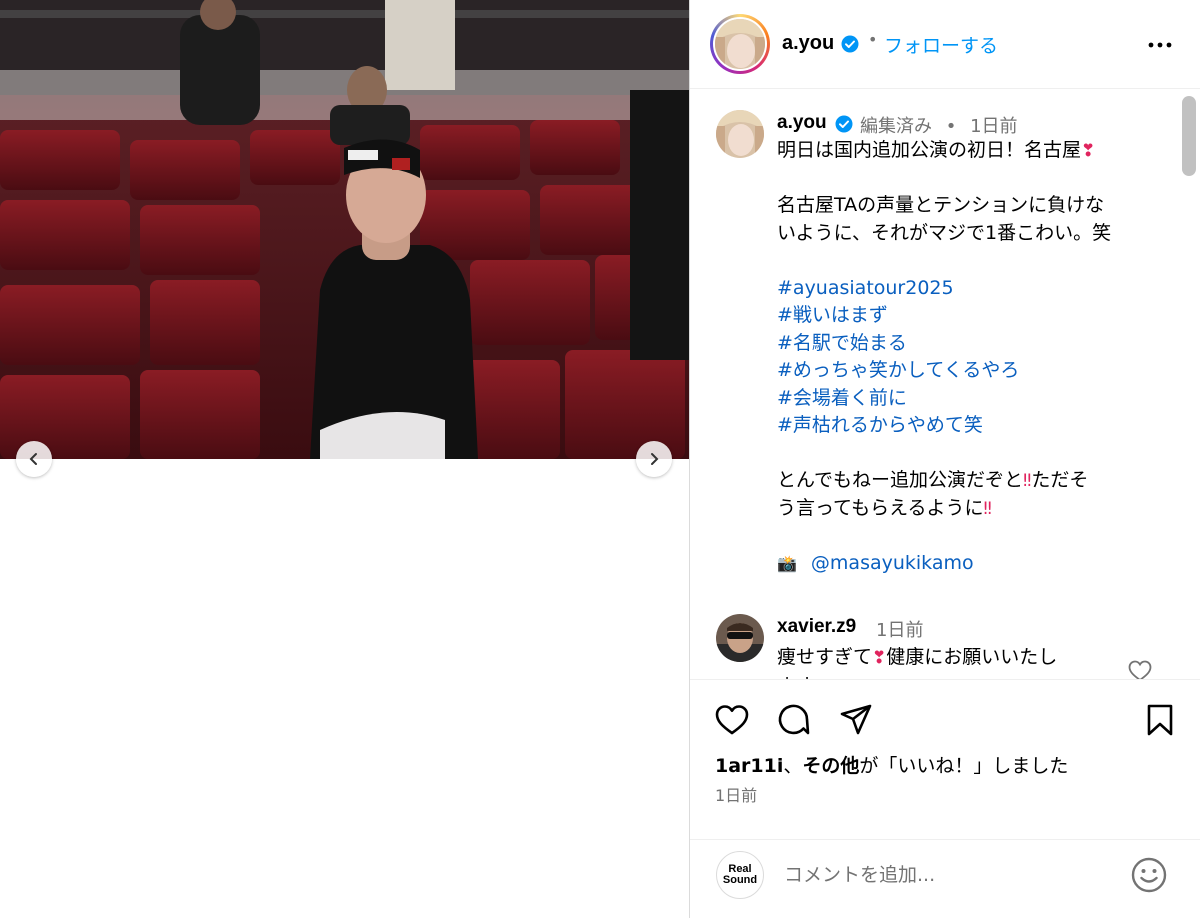 Image resolution: width=1200 pixels, height=918 pixels. What do you see at coordinates (929, 150) in the screenshot?
I see `caption-text: 明日は国内追加公演の初日！名古屋` at bounding box center [929, 150].